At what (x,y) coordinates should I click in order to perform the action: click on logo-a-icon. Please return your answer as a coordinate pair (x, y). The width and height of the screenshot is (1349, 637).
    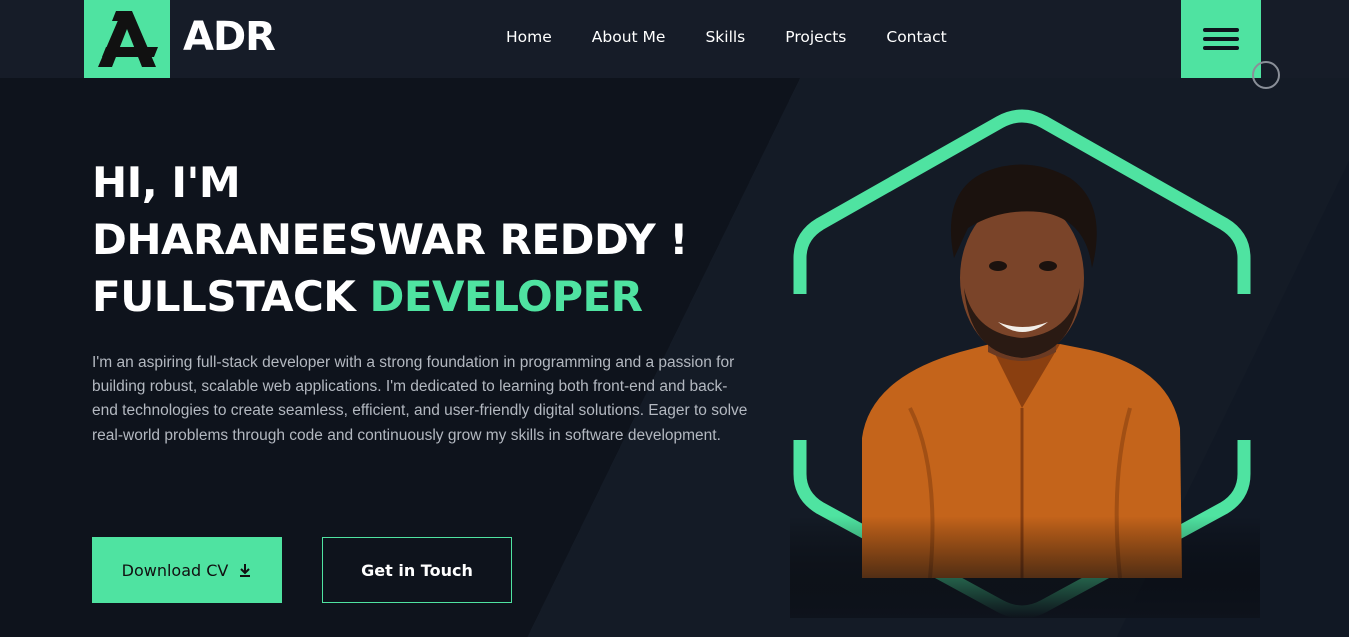
    Looking at the image, I should click on (128, 39).